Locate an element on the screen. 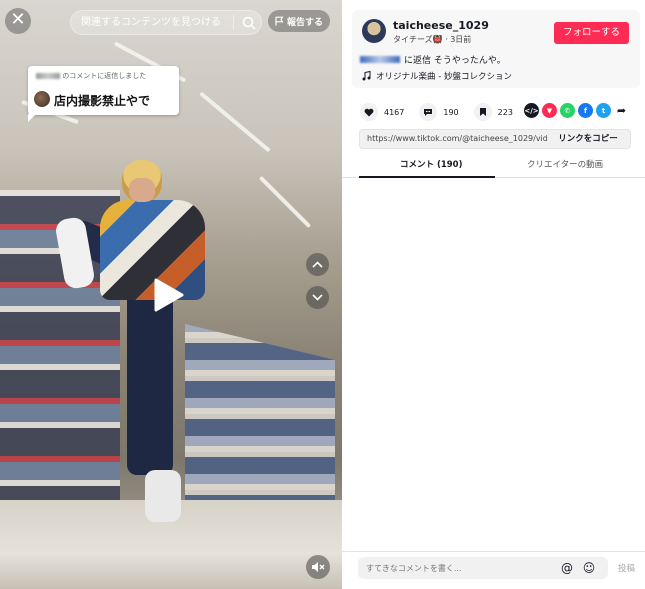 This screenshot has height=589, width=645. next-video-button is located at coordinates (317, 297).